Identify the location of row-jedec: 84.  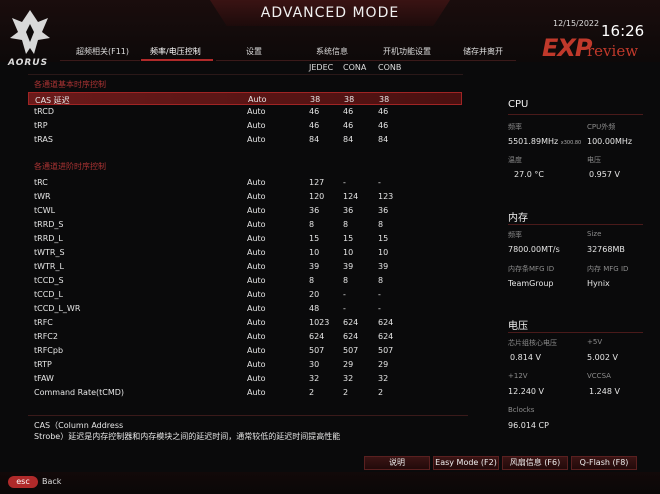
(314, 139).